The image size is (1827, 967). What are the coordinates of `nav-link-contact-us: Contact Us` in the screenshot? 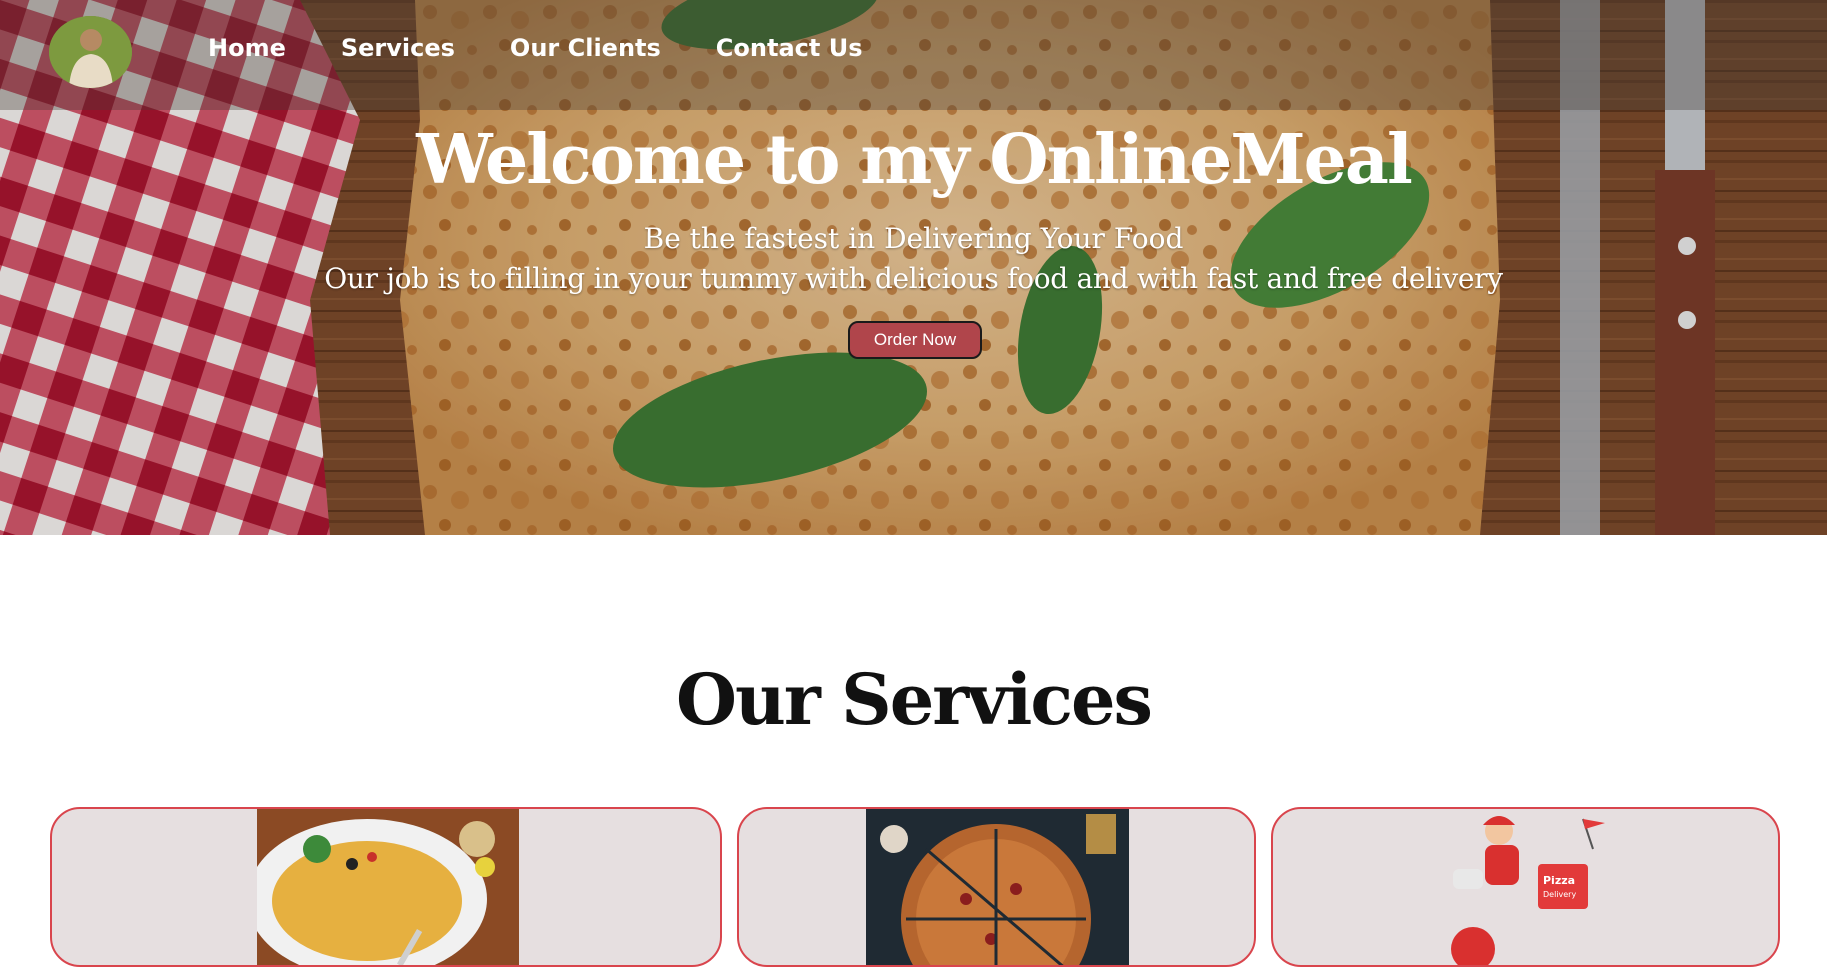 It's located at (789, 48).